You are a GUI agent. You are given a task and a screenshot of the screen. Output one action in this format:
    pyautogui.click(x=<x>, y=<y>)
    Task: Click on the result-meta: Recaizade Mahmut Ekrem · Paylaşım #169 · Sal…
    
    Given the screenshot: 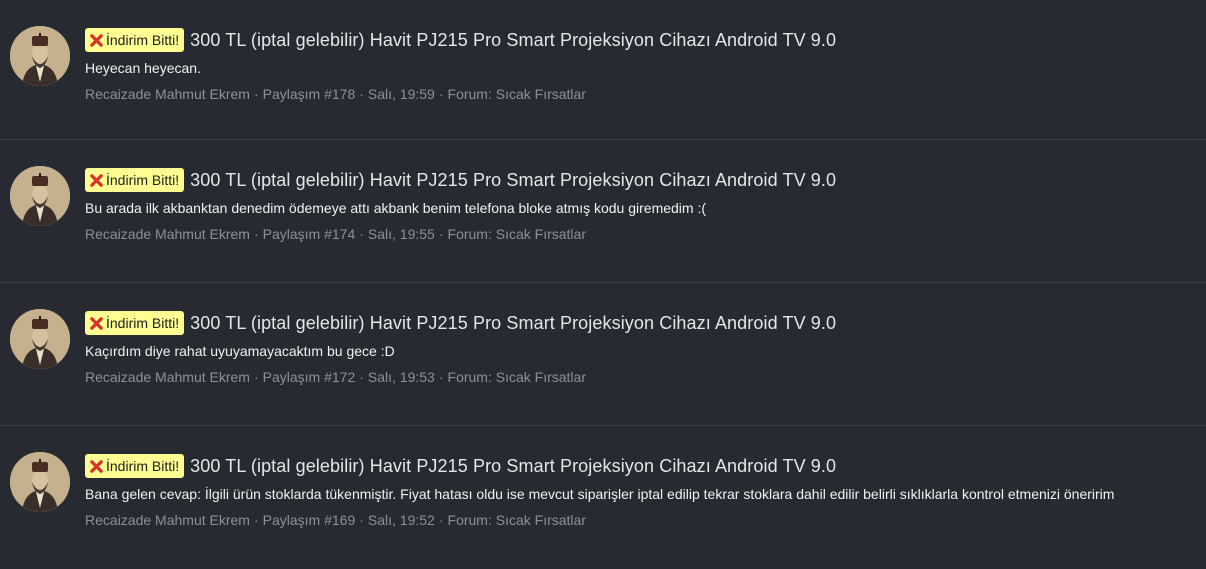 What is the action you would take?
    pyautogui.click(x=643, y=520)
    